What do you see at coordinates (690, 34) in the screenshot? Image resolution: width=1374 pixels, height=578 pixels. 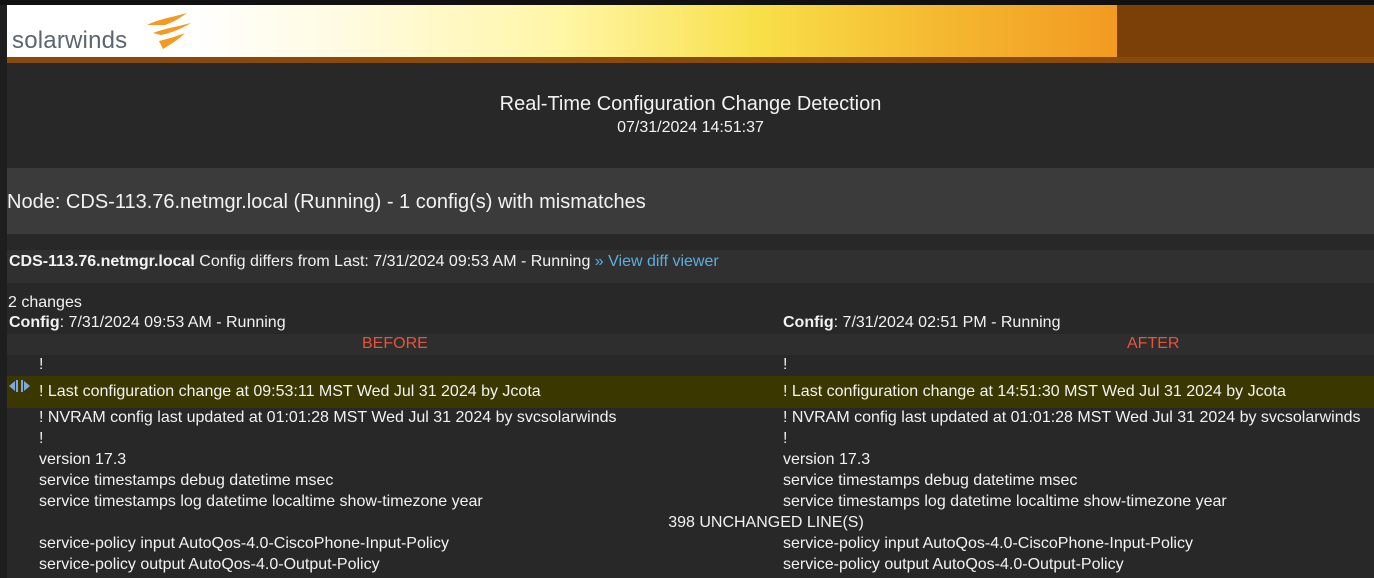 I see `header-banner: solarwinds` at bounding box center [690, 34].